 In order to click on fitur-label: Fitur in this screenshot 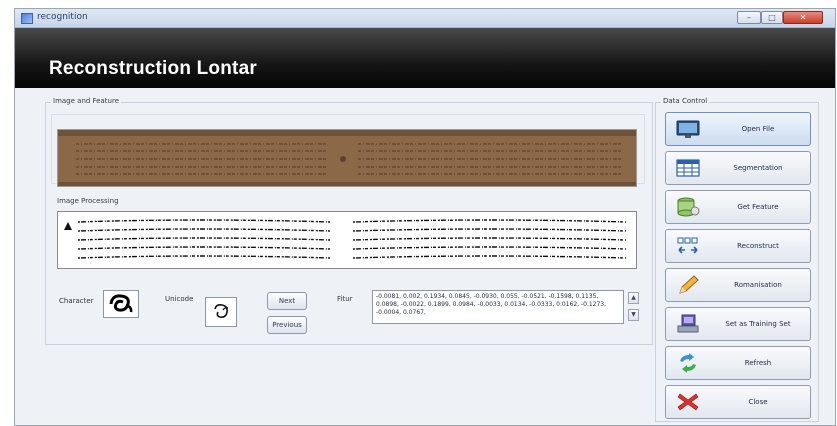, I will do `click(345, 299)`.